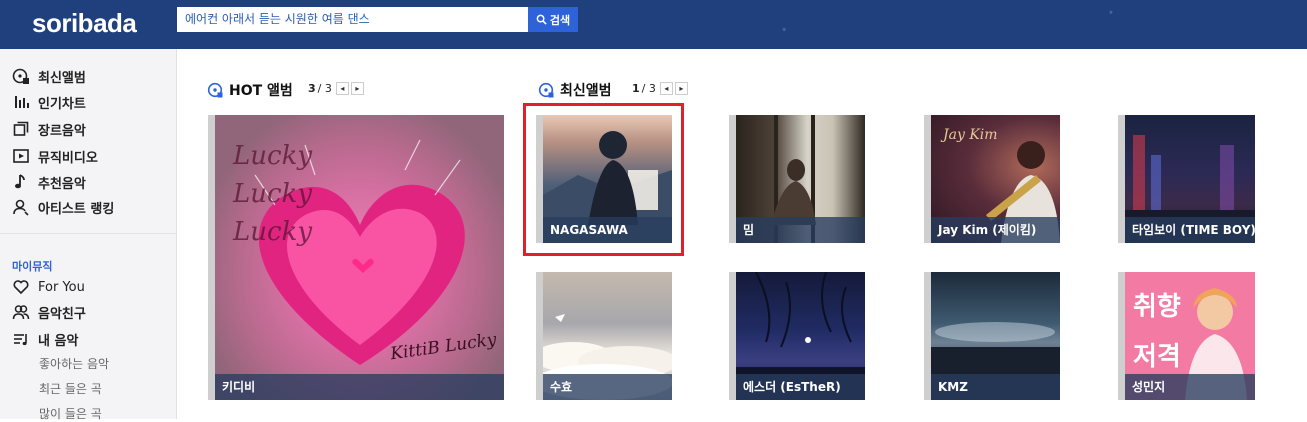 The height and width of the screenshot is (422, 1307). Describe the element at coordinates (546, 90) in the screenshot. I see `new-album-section-icon` at that location.